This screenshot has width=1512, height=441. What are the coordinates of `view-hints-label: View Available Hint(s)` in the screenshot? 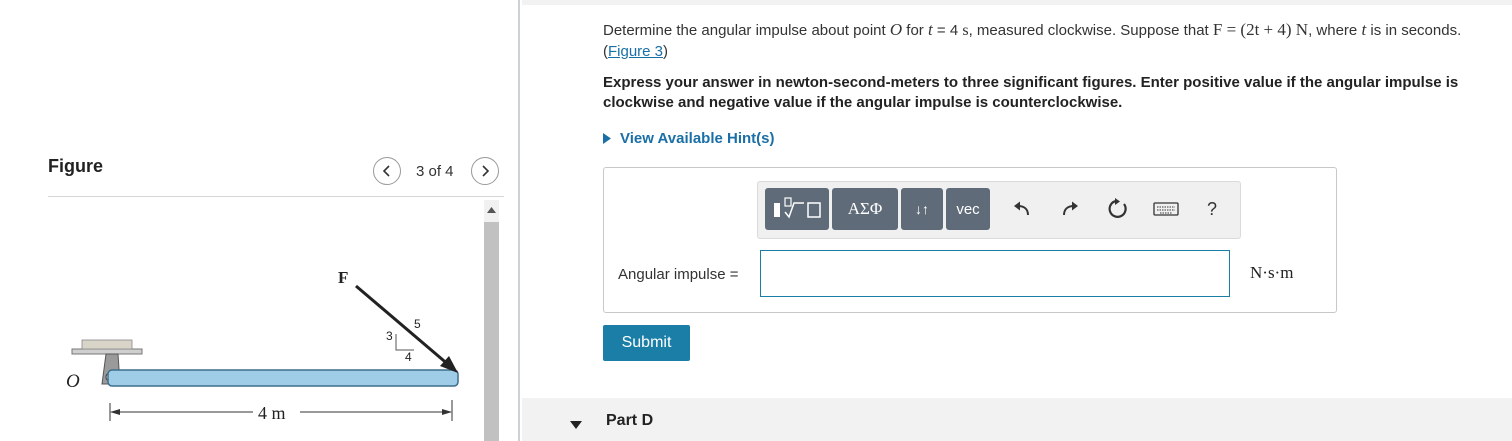 It's located at (697, 138).